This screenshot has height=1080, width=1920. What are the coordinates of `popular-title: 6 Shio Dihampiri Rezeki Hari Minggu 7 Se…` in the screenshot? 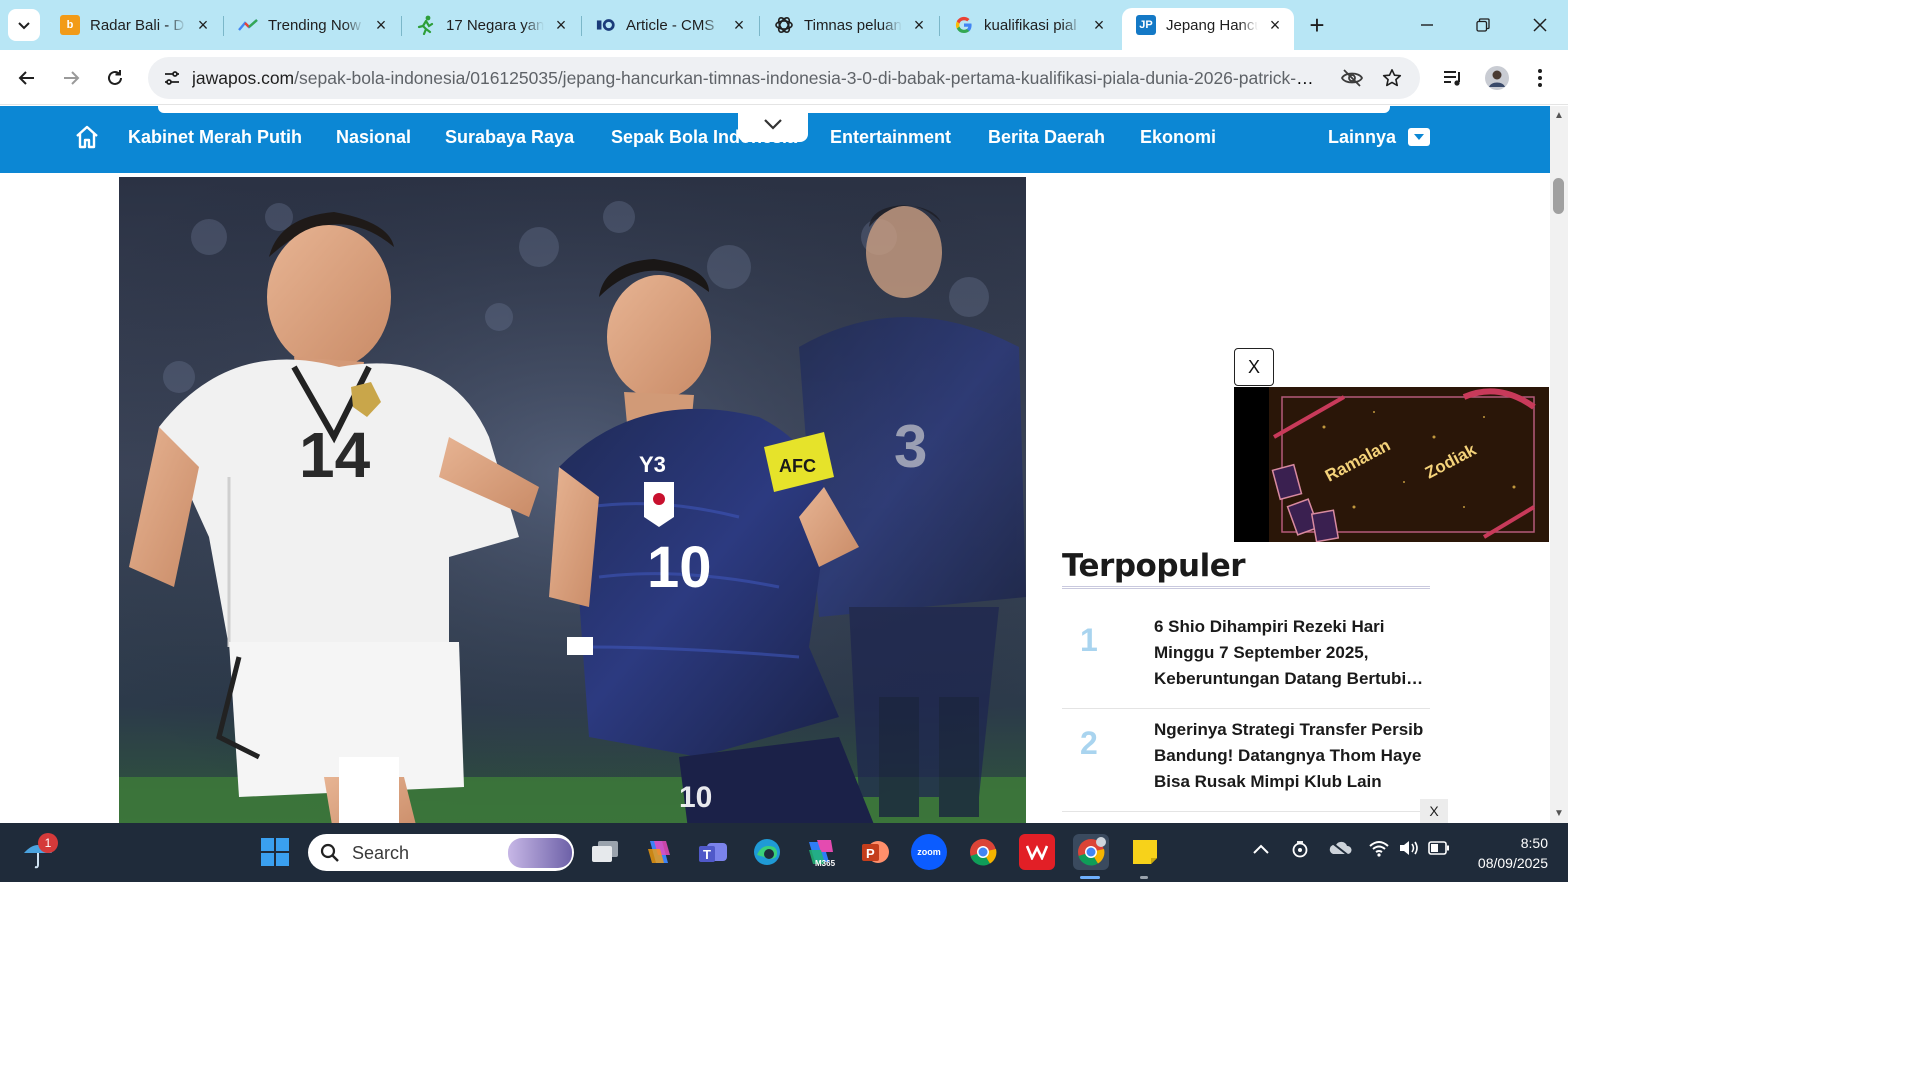 It's located at (1289, 653).